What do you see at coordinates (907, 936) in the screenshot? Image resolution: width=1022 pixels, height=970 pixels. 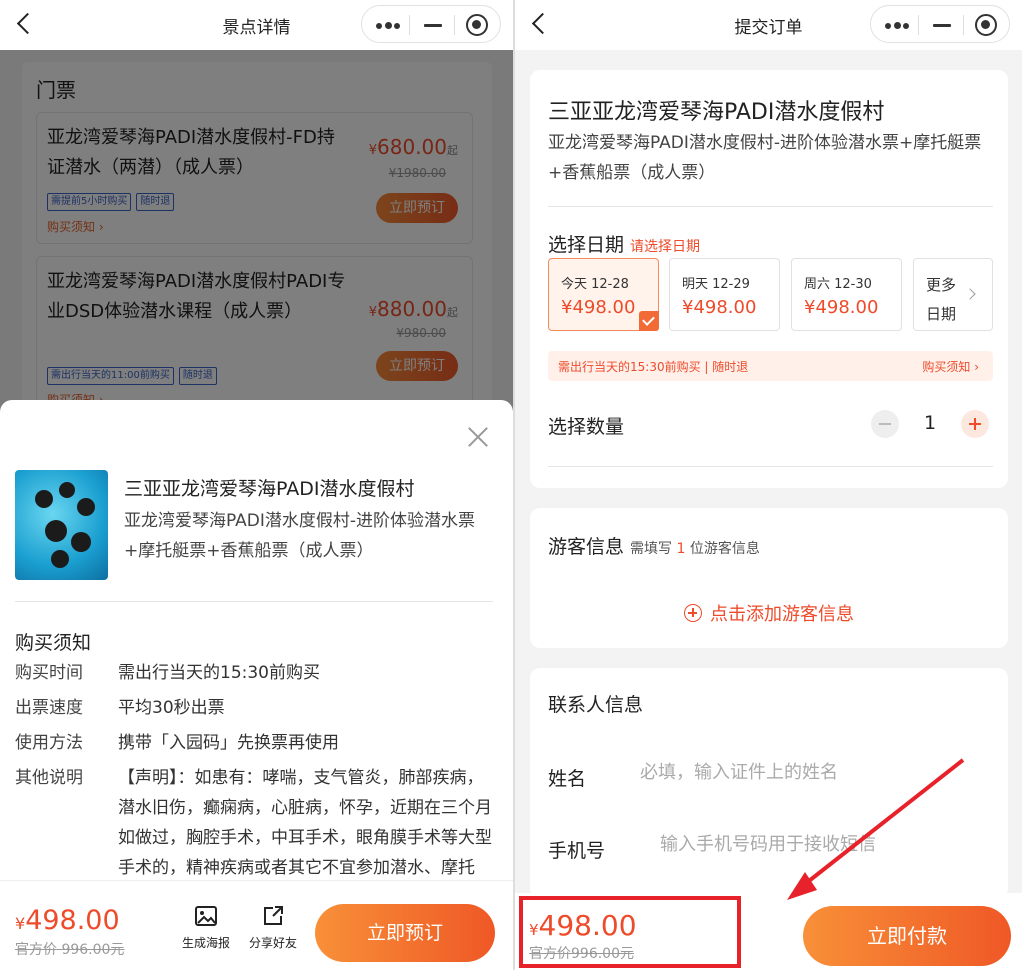 I see `pay-now-button: 立即付款` at bounding box center [907, 936].